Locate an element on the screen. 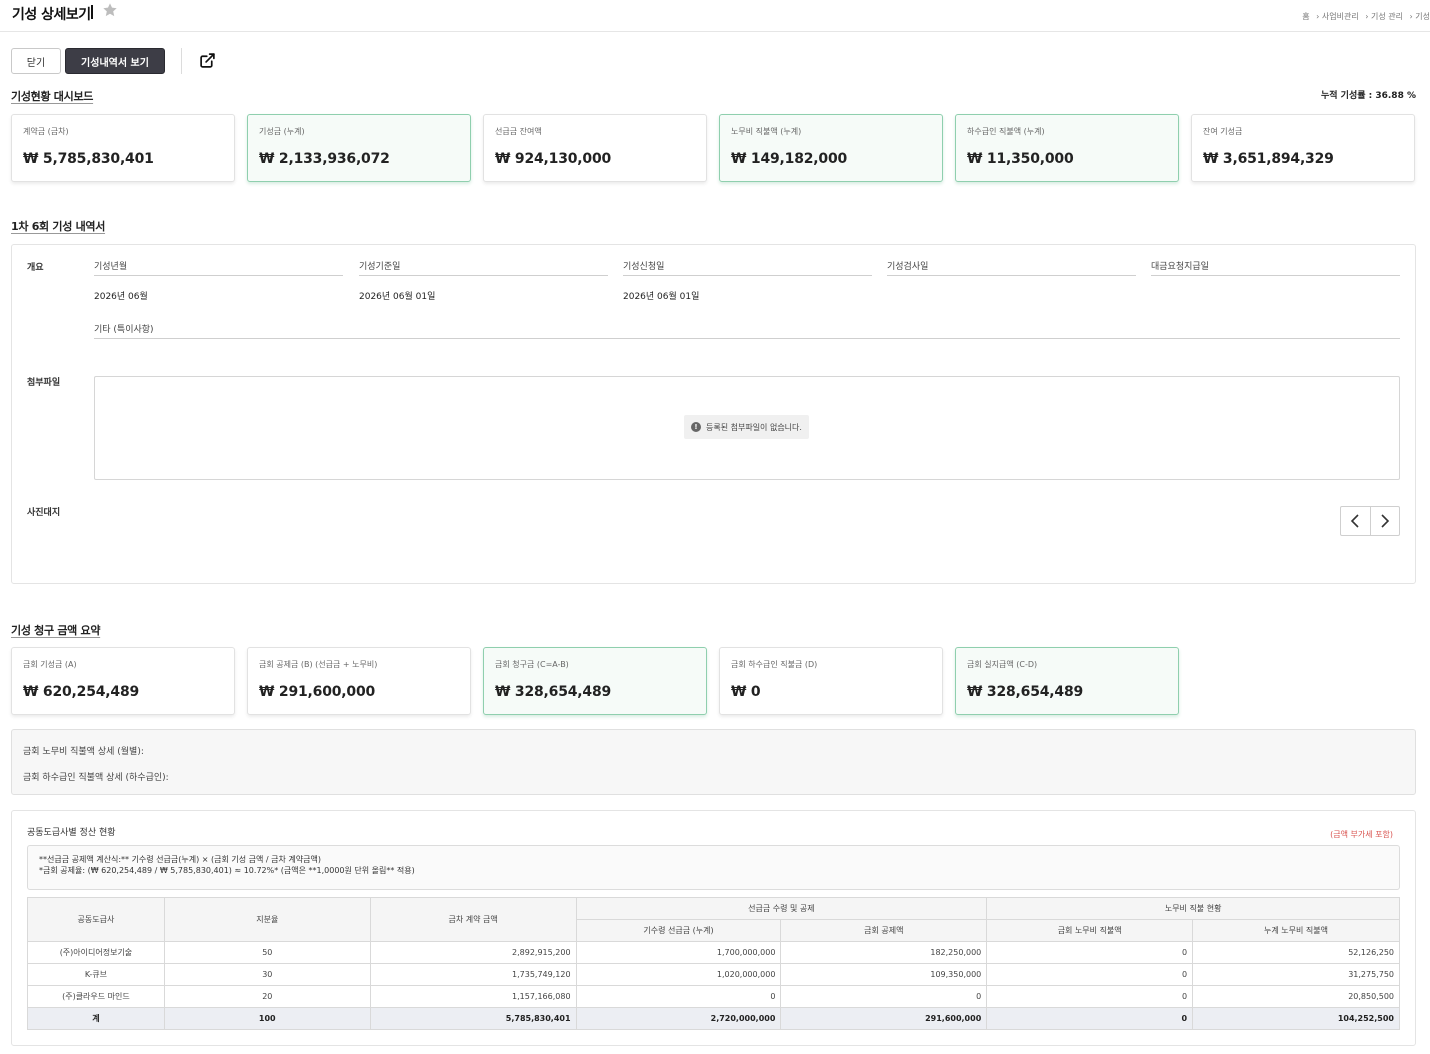 This screenshot has width=1430, height=1054. current-deduction-card: 금회 공제금 (B) (선급금 + 노무비) ₩ 291,600,000 is located at coordinates (359, 681).